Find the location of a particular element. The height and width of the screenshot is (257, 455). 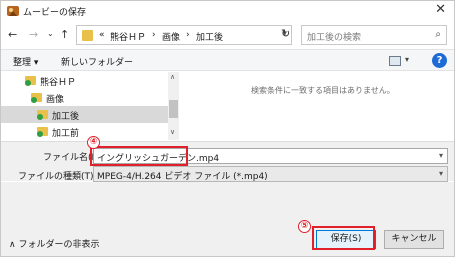

annotation-box-filename is located at coordinates (139, 156).